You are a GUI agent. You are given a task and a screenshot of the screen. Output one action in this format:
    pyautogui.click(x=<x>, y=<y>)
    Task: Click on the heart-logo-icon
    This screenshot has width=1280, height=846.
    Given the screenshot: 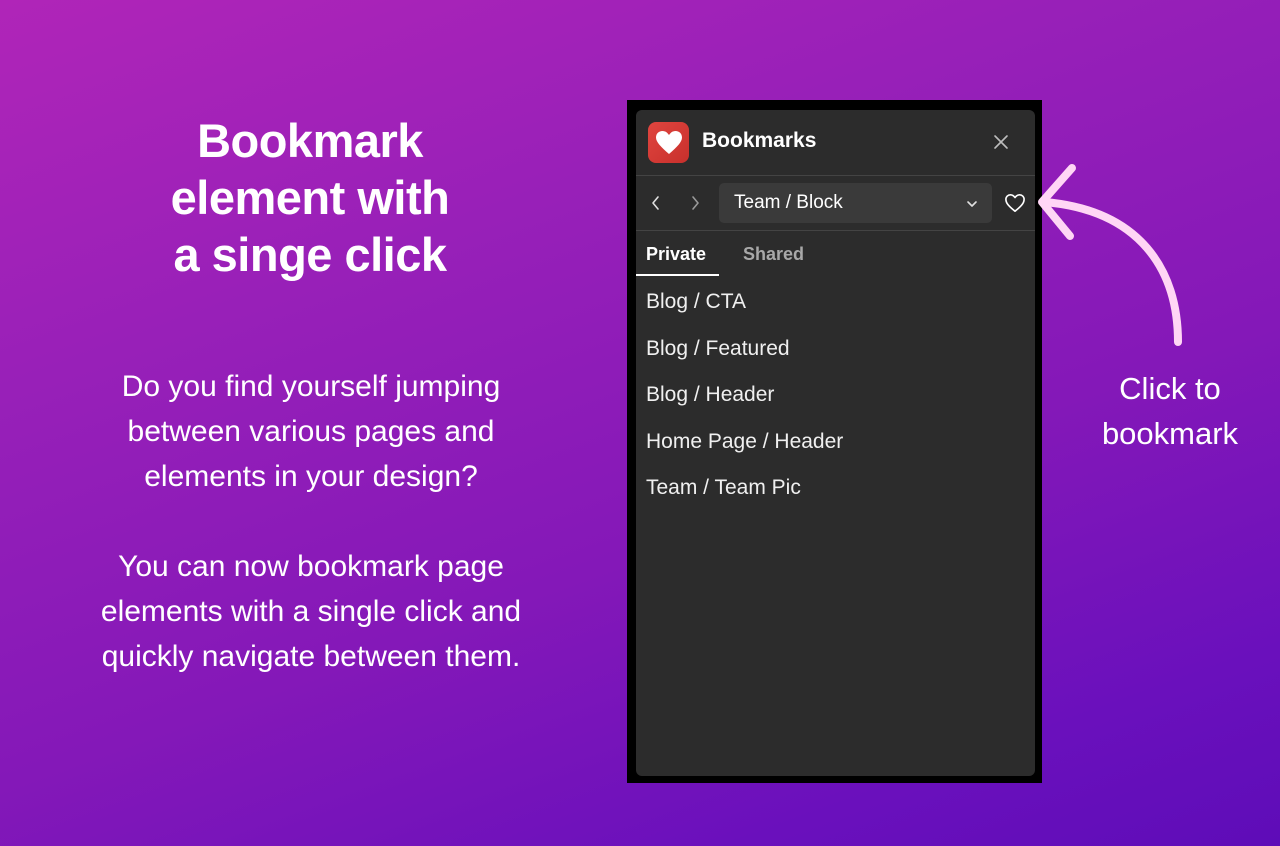 What is the action you would take?
    pyautogui.click(x=668, y=142)
    